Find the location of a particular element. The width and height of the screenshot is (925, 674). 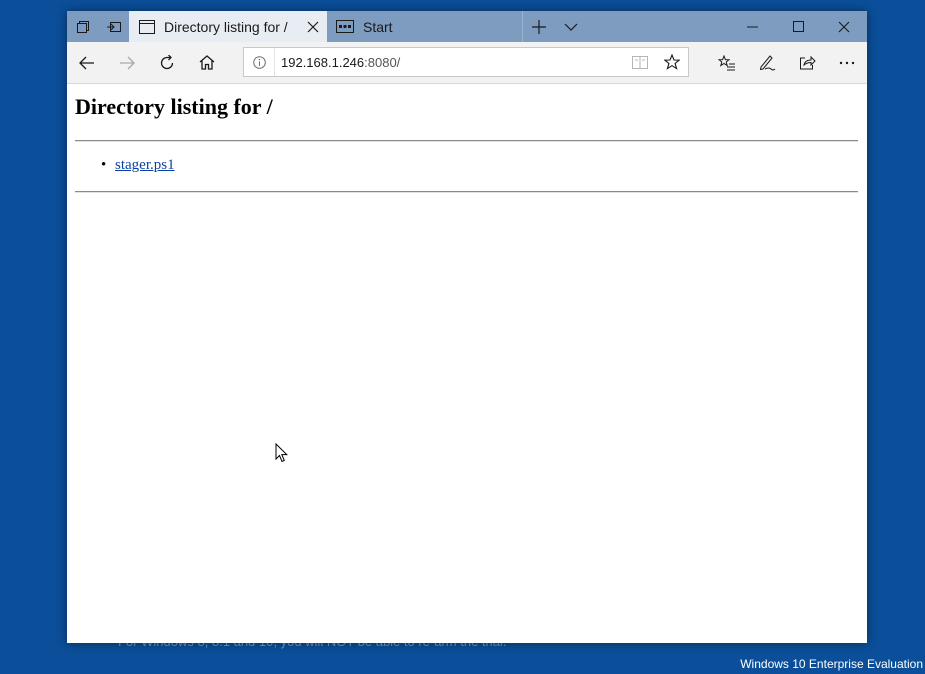

maximize-button is located at coordinates (798, 26).